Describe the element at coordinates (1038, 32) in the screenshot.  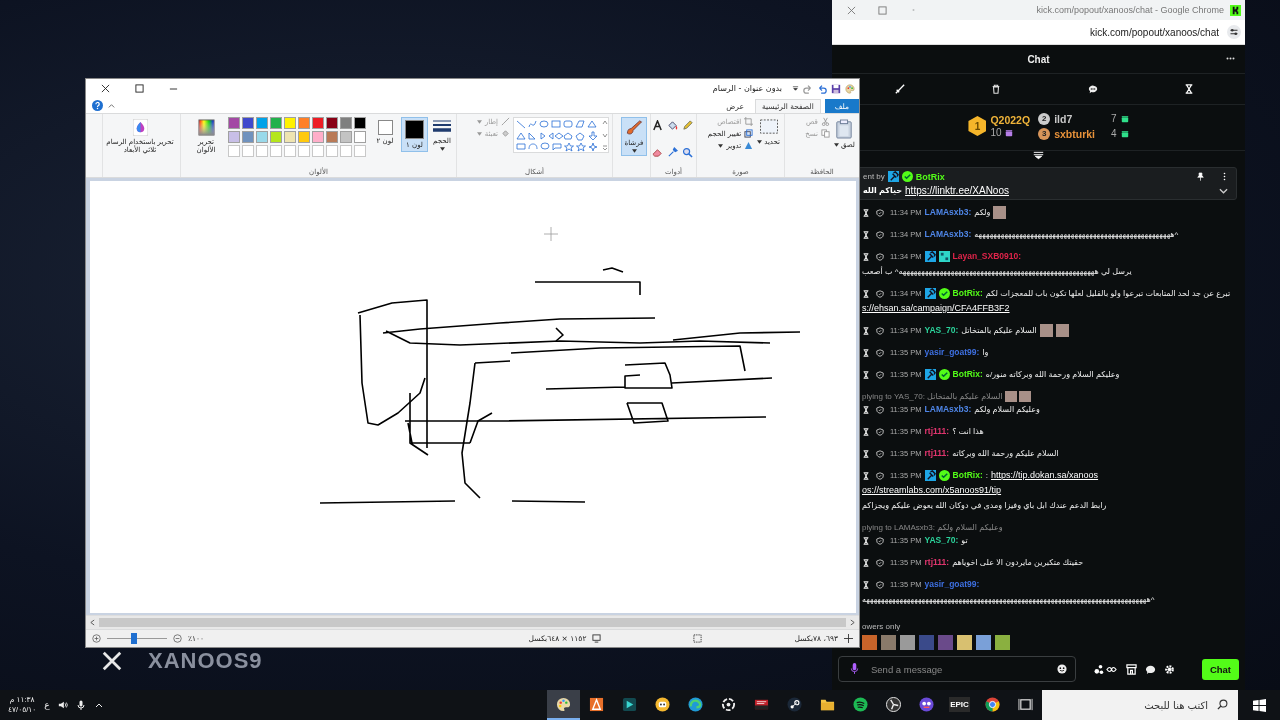
I see `address-bar: kick.com/popout/xanoos/chat` at that location.